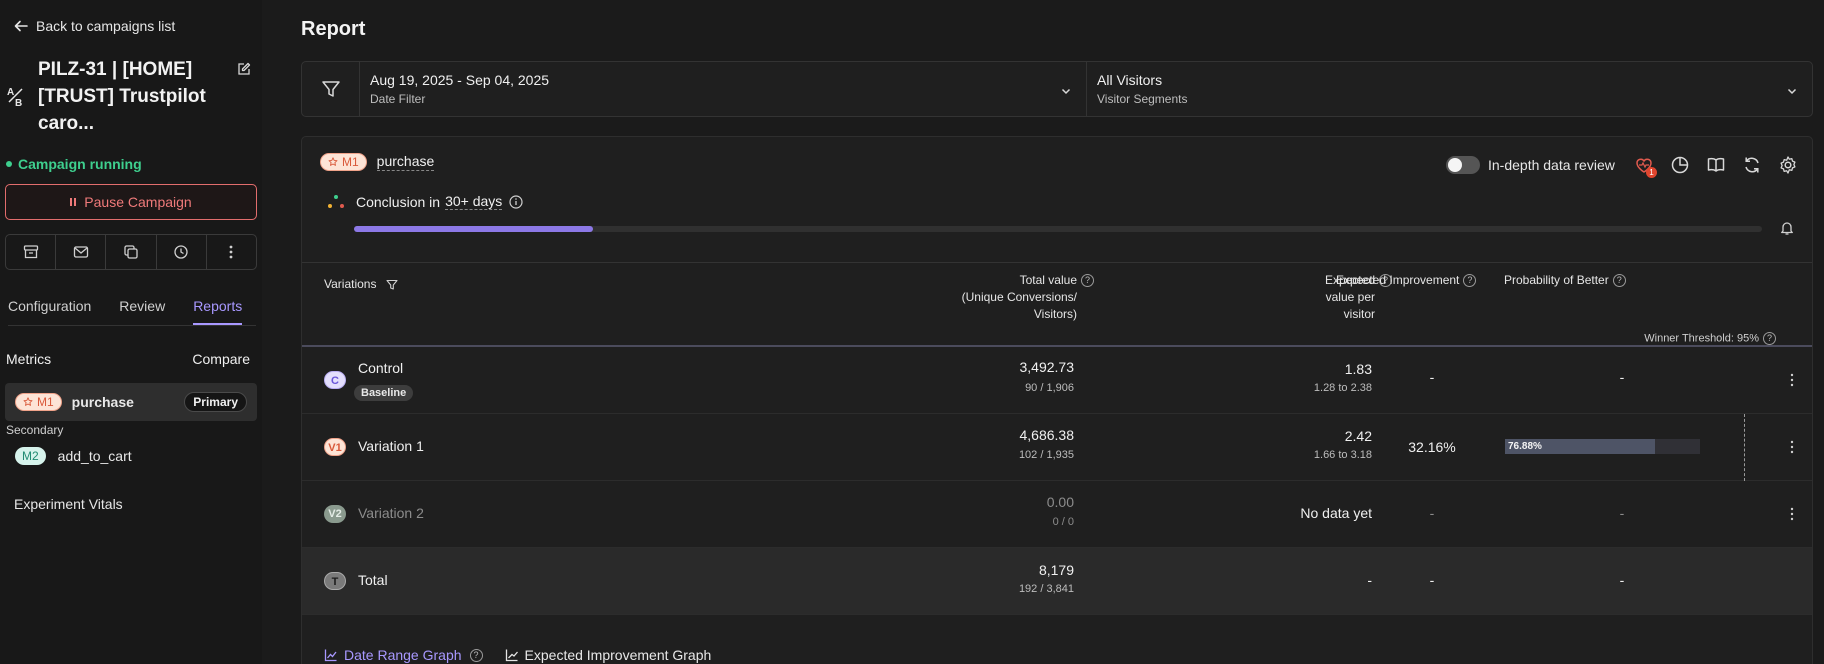 This screenshot has height=664, width=1824. Describe the element at coordinates (1056, 570) in the screenshot. I see `total-value: 8,179` at that location.